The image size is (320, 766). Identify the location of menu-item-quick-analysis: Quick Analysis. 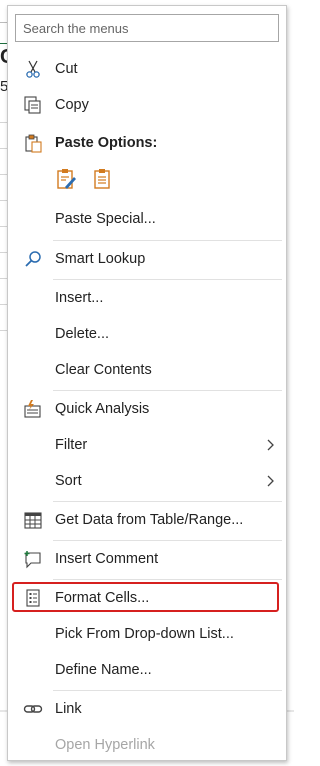
(147, 409).